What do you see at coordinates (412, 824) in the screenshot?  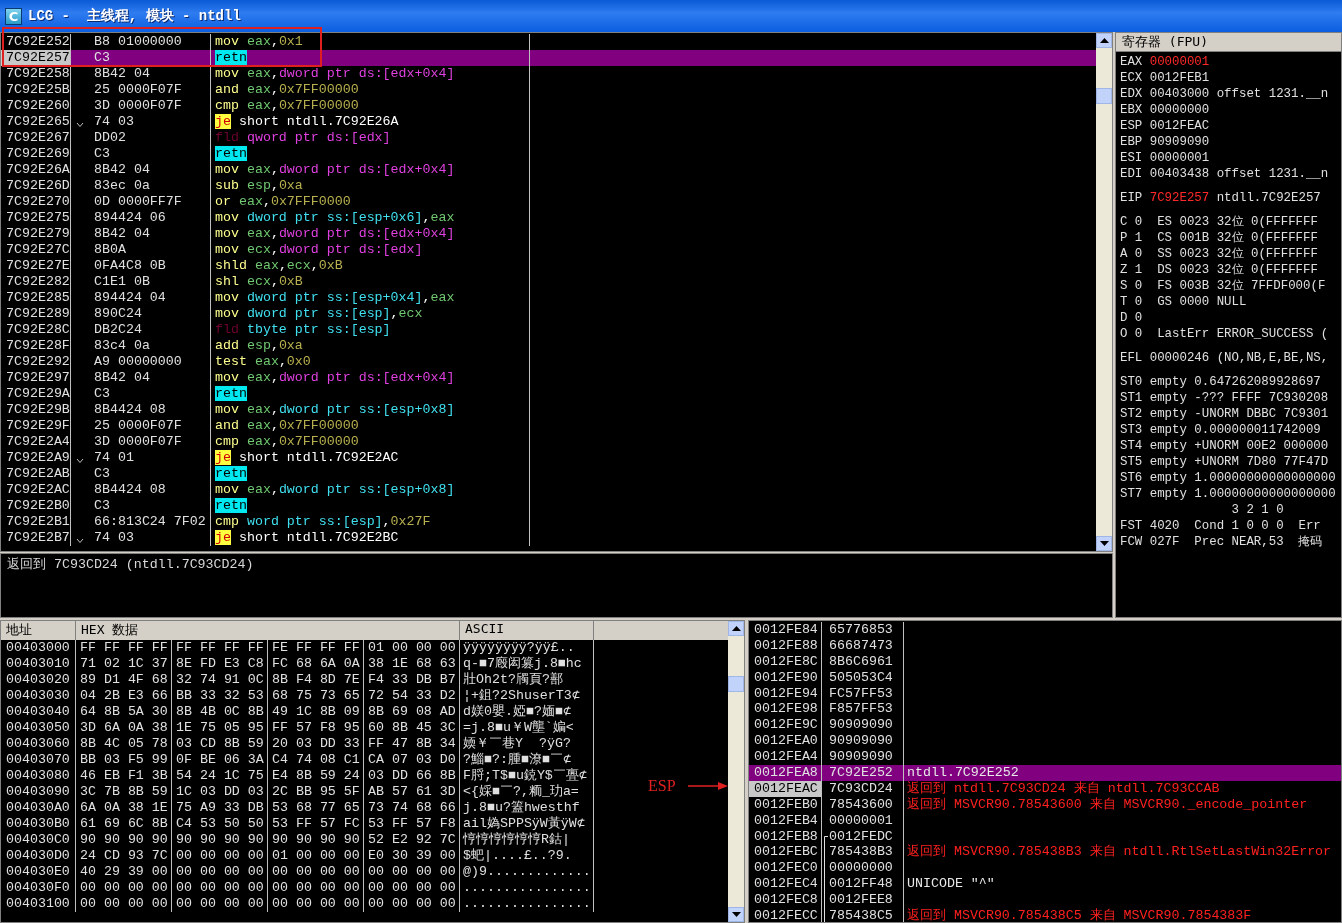 I see `hex-cell: 53 FF 57 F8` at bounding box center [412, 824].